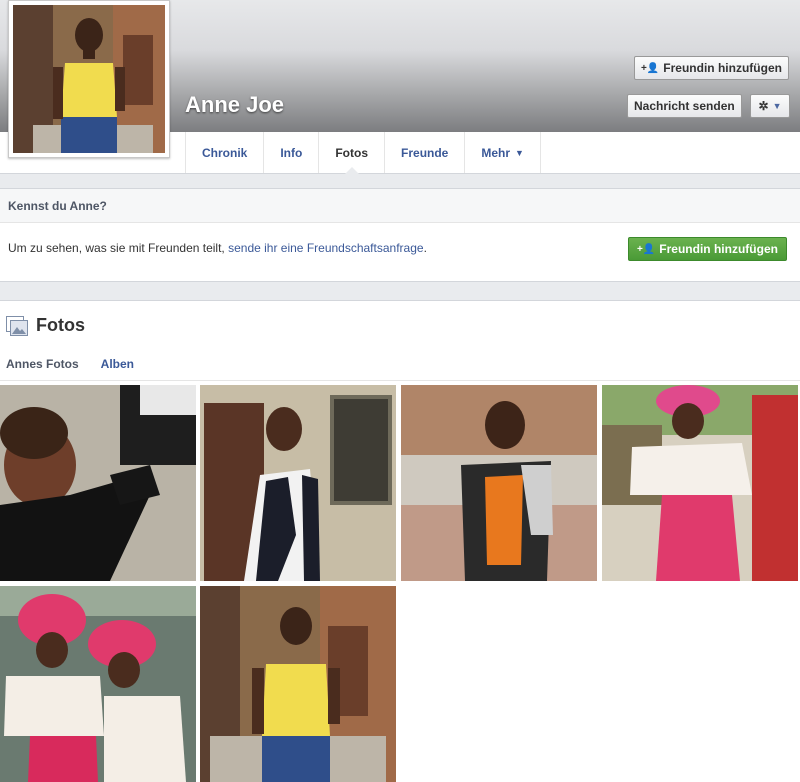 This screenshot has width=800, height=782. I want to click on tab-freunde: Freunde, so click(425, 152).